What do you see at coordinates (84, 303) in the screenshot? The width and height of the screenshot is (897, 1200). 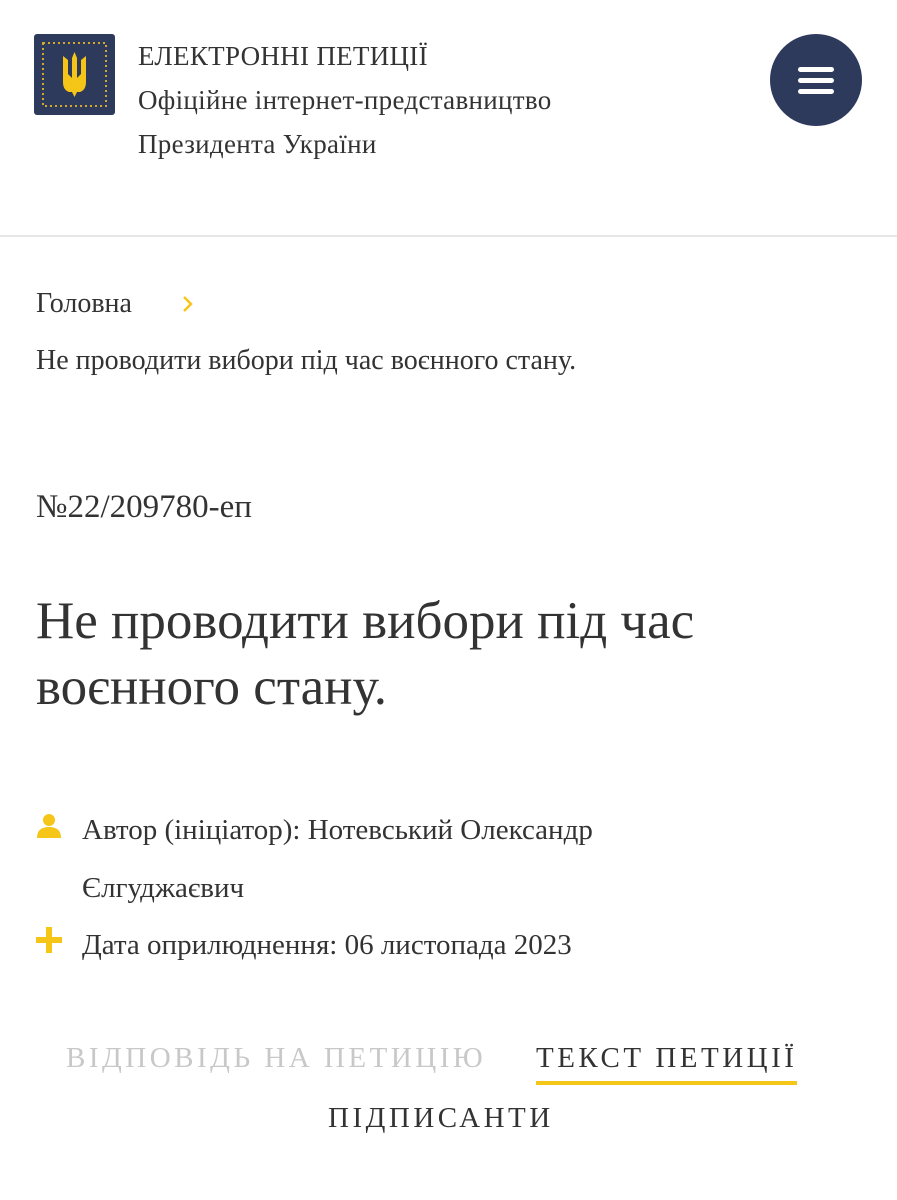 I see `breadcrumb-home-link: Головна` at bounding box center [84, 303].